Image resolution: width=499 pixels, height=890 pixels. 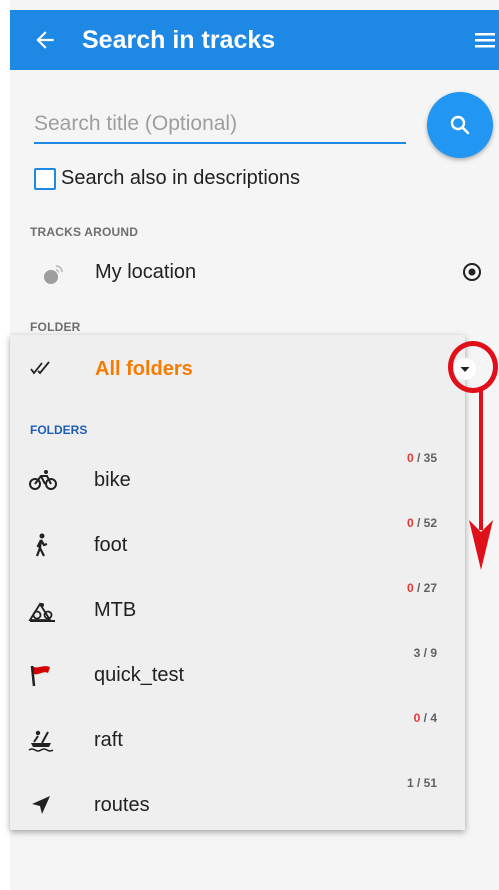 I want to click on track-count: 3 / 9, so click(x=425, y=653).